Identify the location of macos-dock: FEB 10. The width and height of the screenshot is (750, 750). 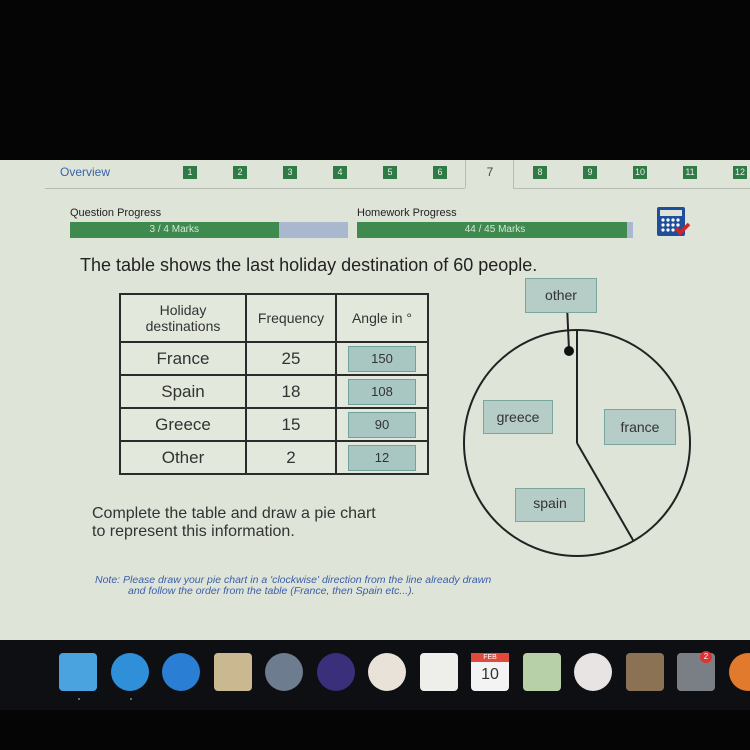
(375, 675).